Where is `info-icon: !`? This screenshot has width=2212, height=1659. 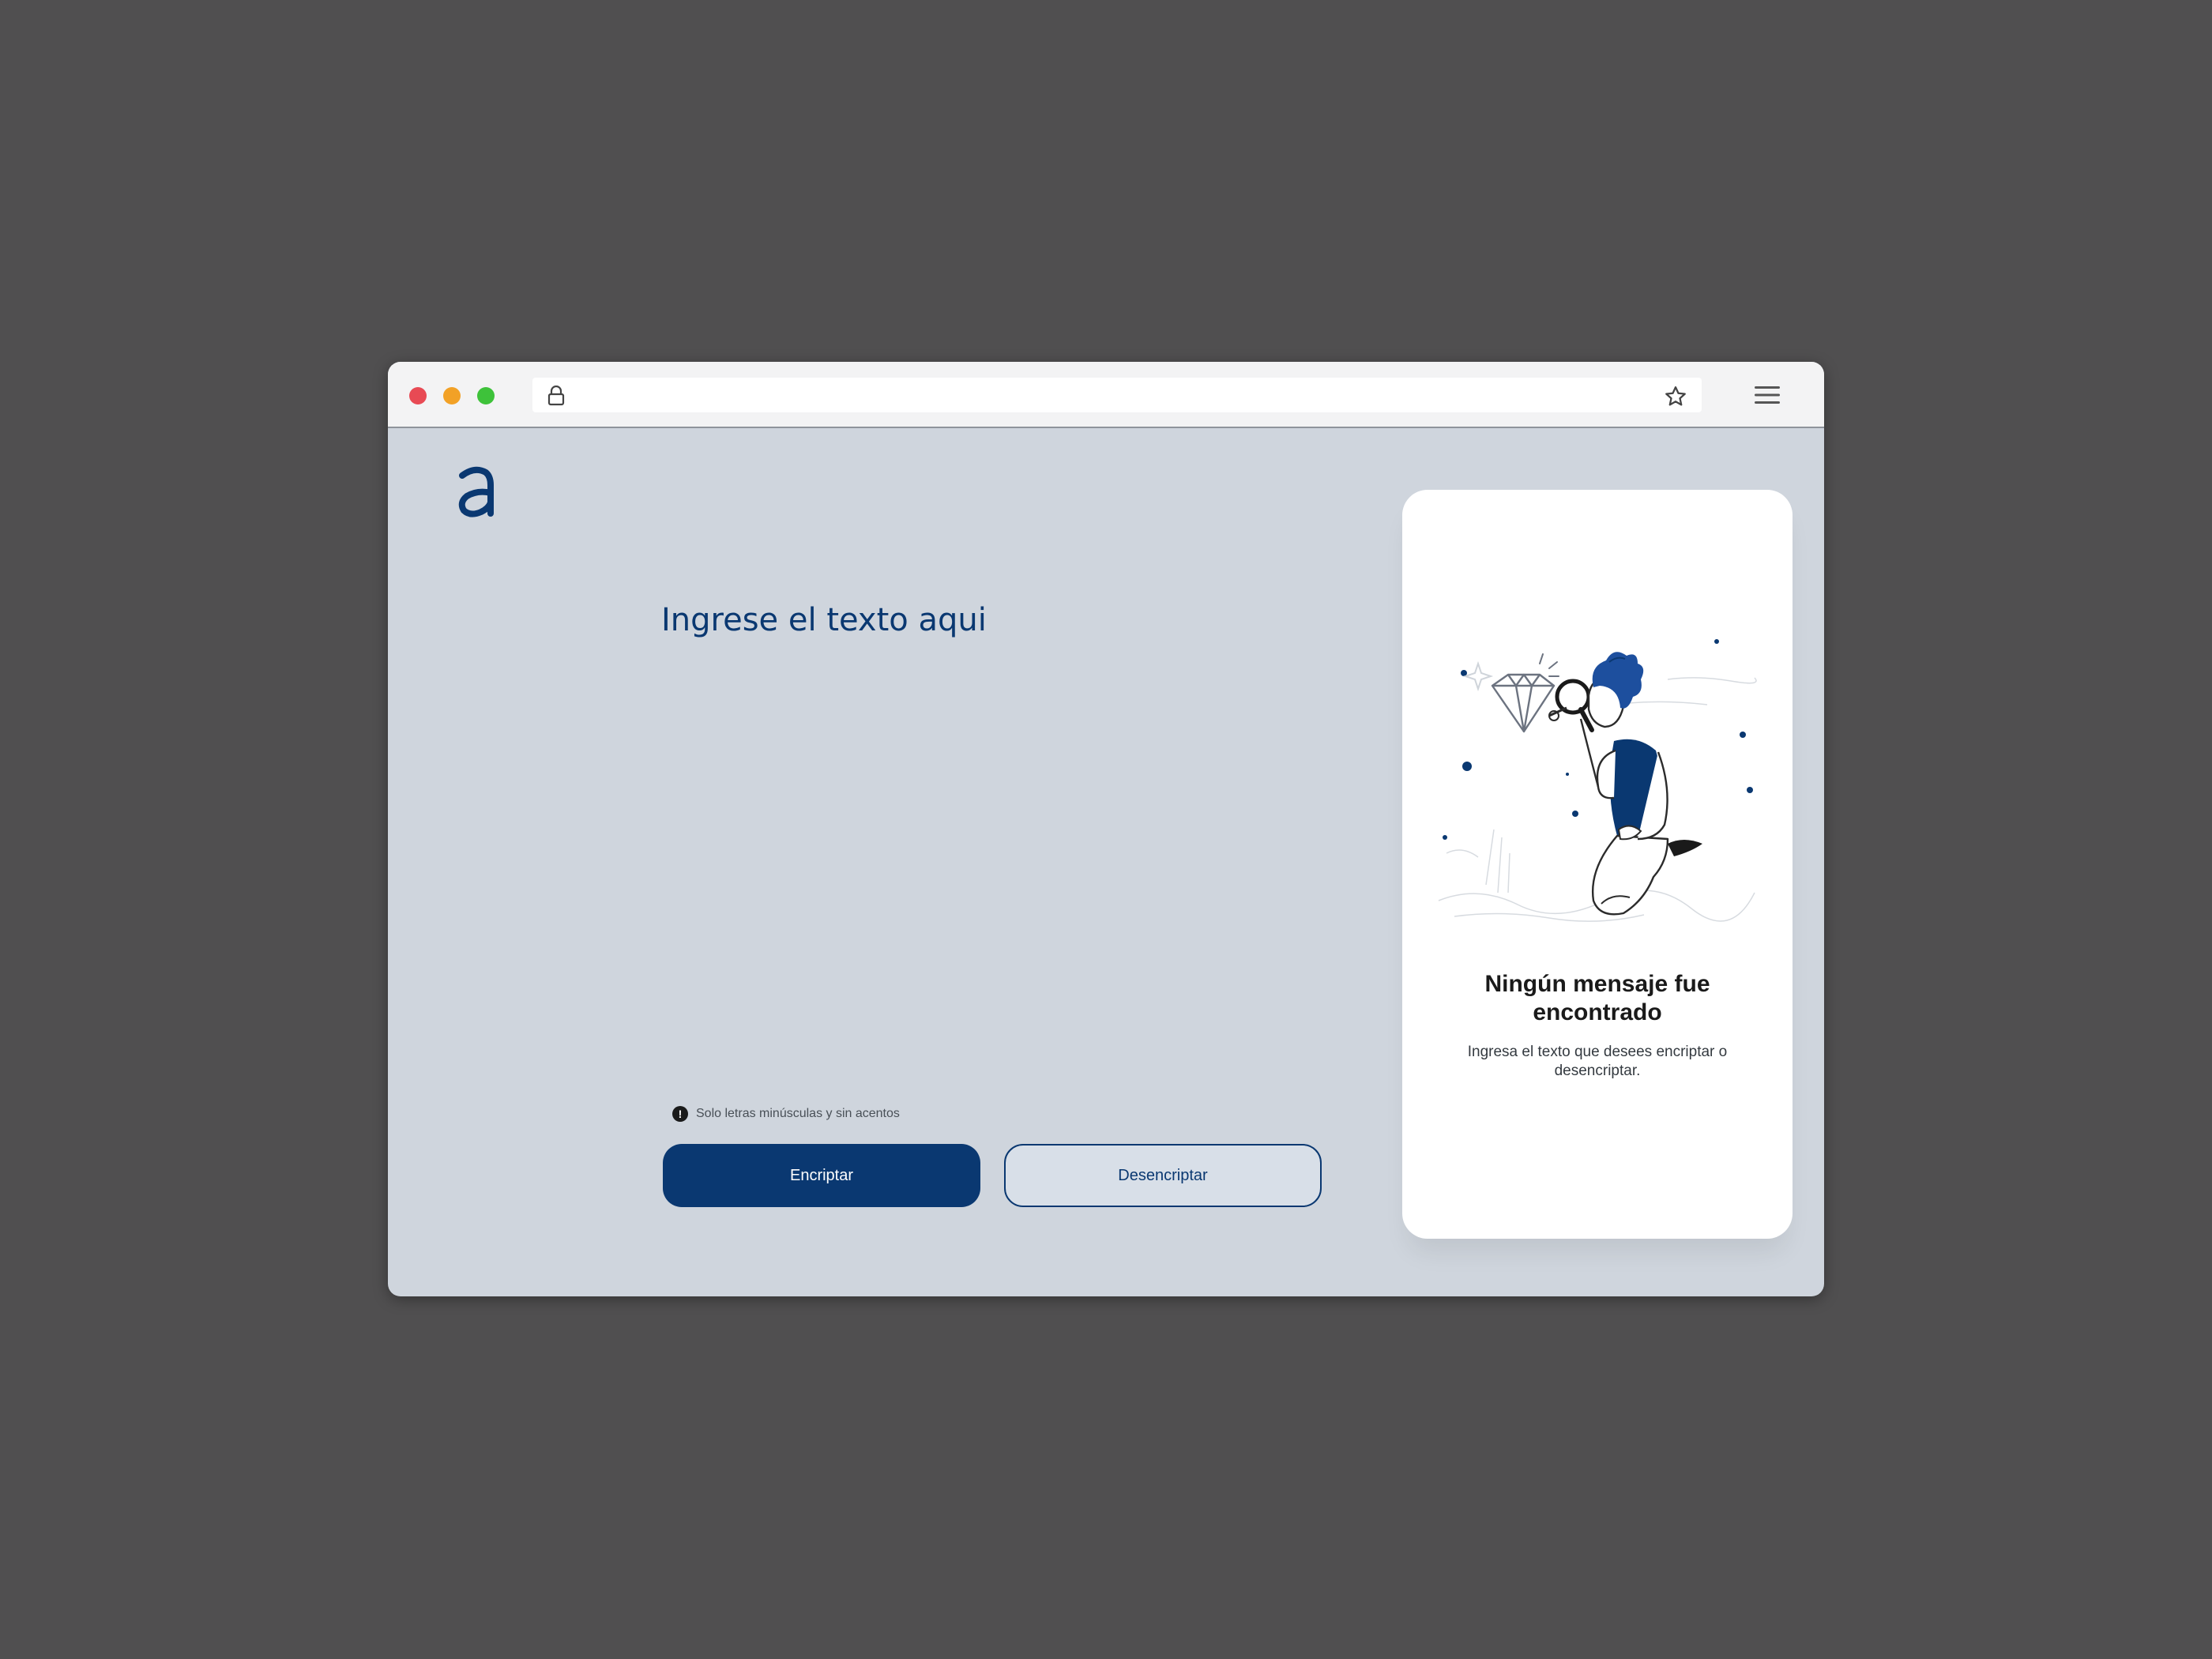 info-icon: ! is located at coordinates (680, 1114).